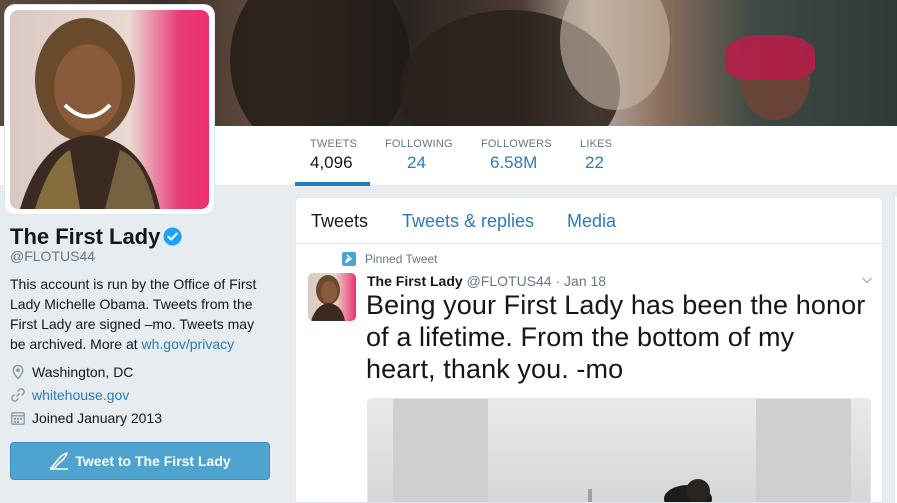  Describe the element at coordinates (83, 372) in the screenshot. I see `location-text: Washington, DC` at that location.